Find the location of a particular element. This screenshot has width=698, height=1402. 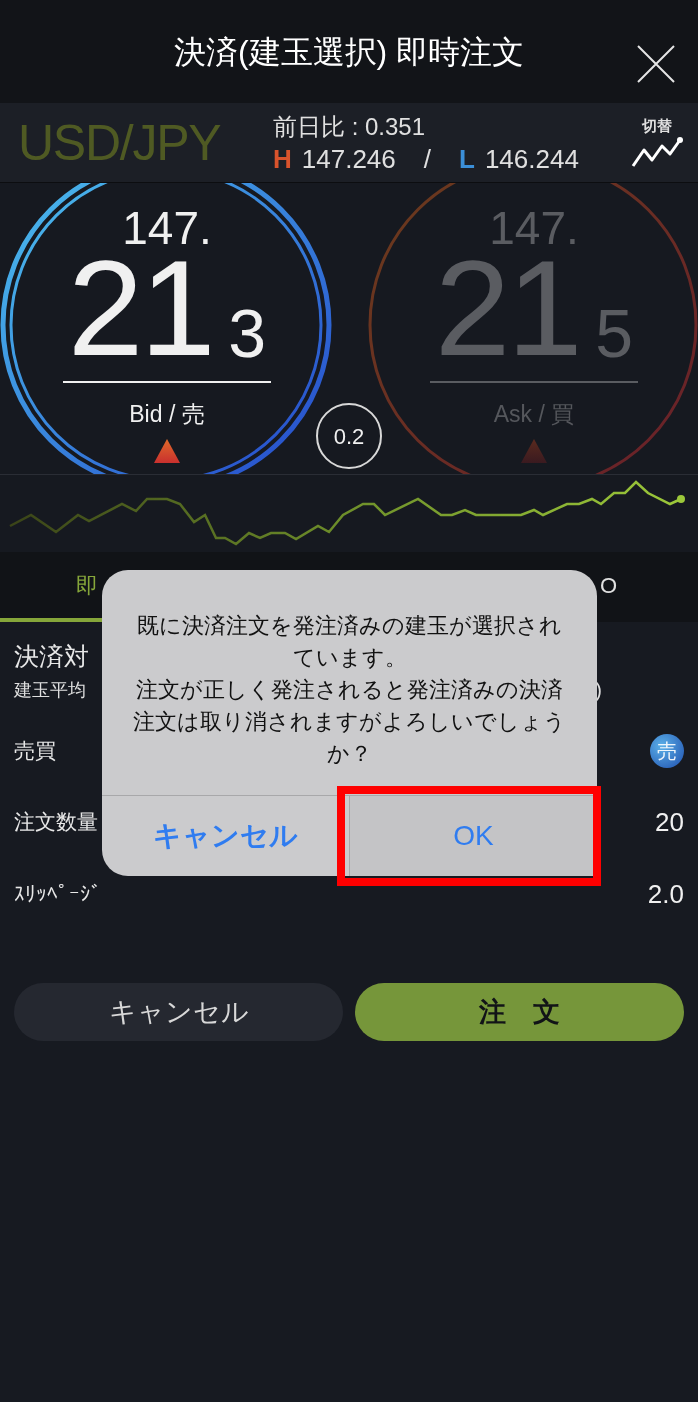

field-label: 売買 is located at coordinates (35, 751).